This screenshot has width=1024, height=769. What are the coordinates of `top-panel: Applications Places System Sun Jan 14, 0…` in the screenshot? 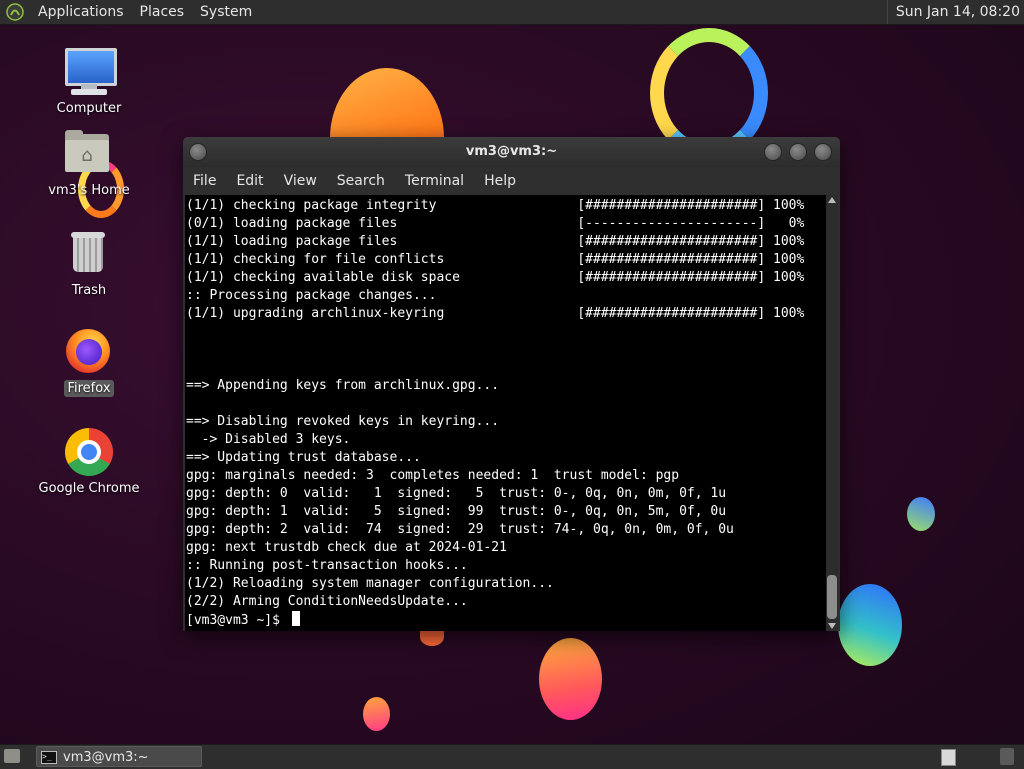 It's located at (512, 12).